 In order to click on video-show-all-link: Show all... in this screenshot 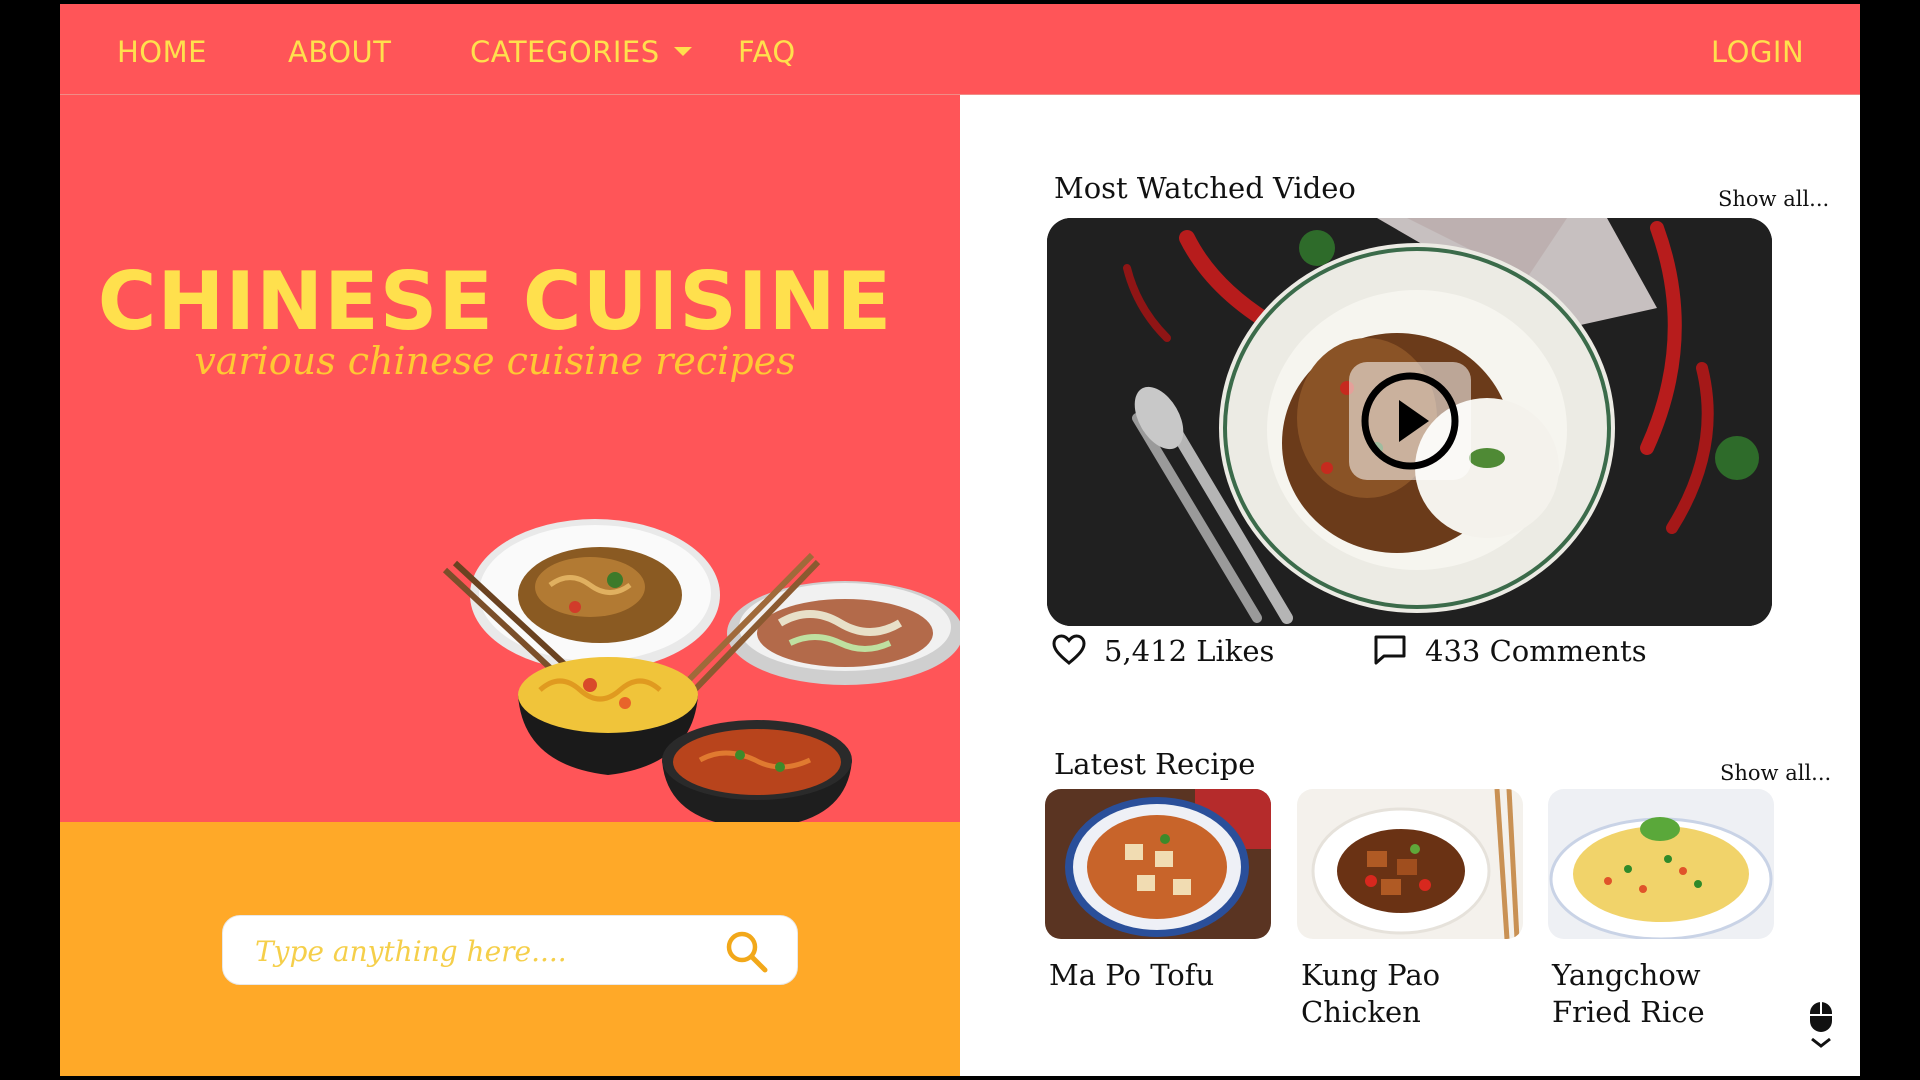, I will do `click(1773, 199)`.